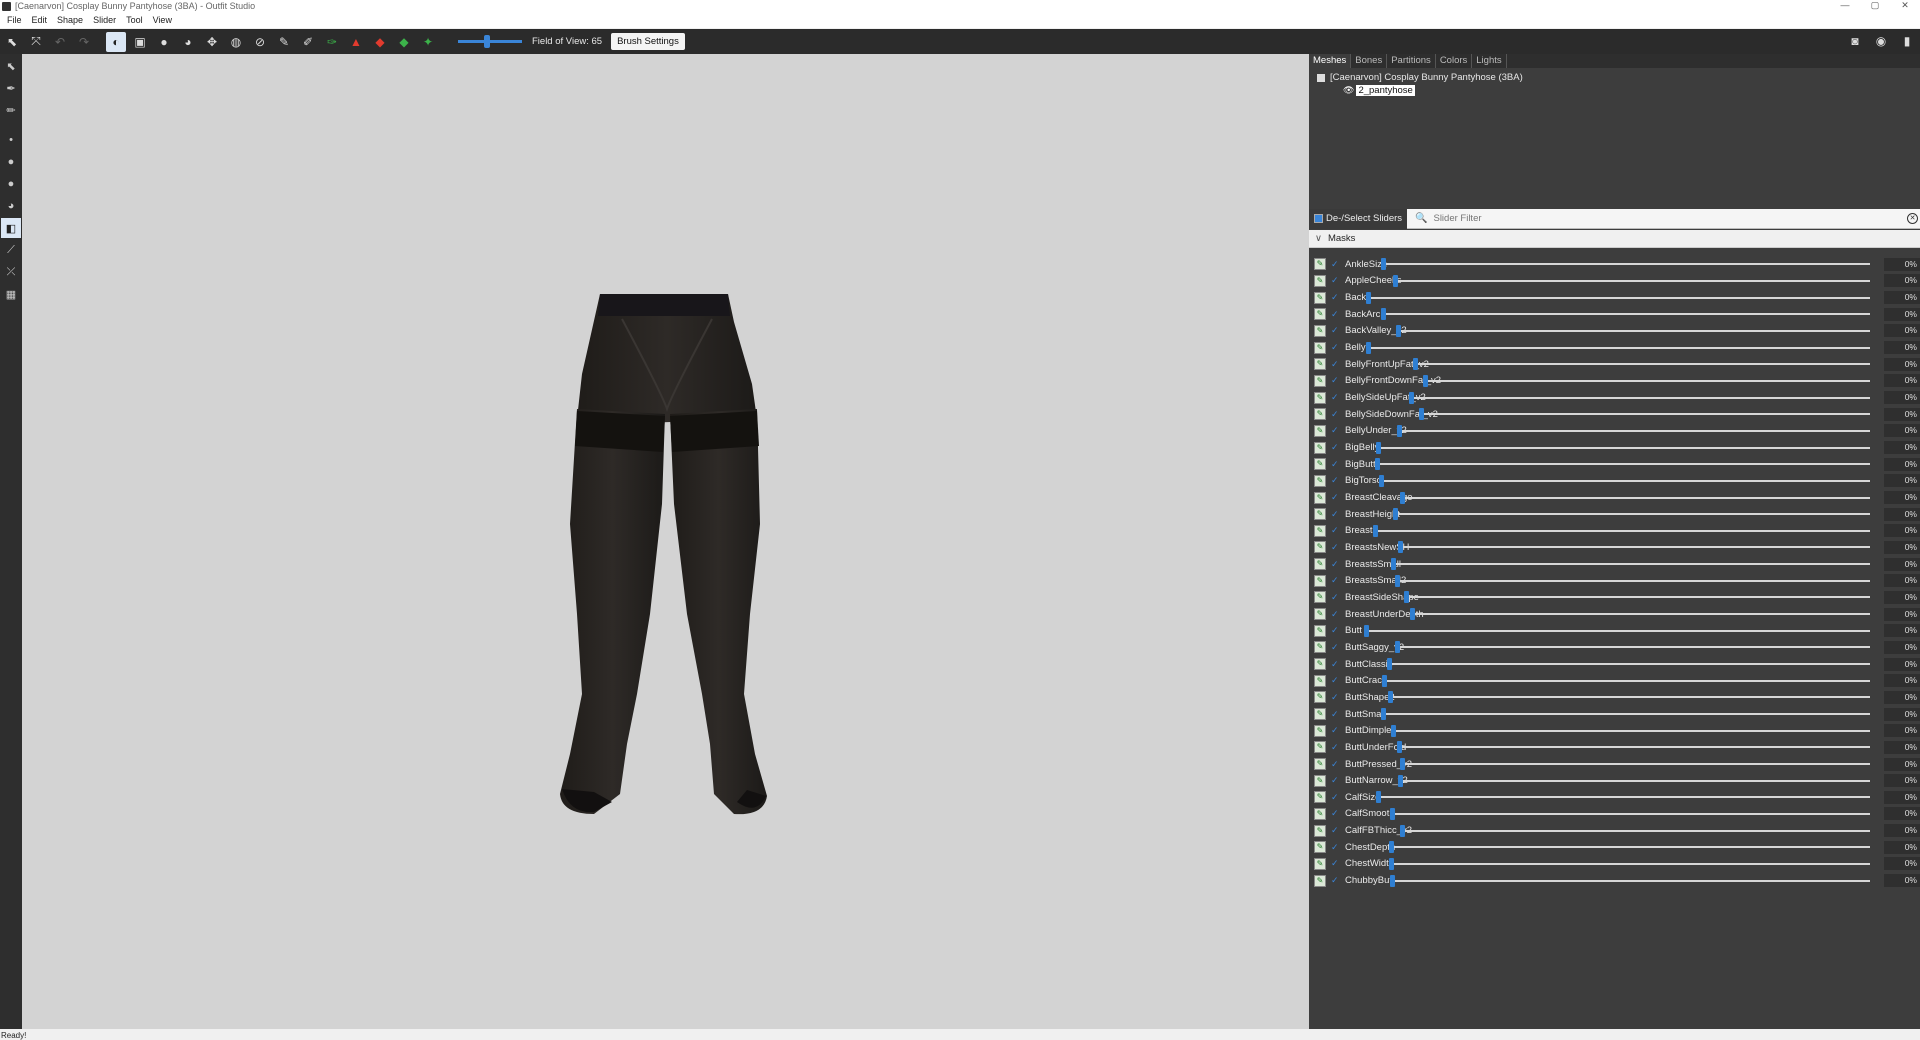 The image size is (1920, 1040). Describe the element at coordinates (134, 20) in the screenshot. I see `menu-tool: Tool` at that location.